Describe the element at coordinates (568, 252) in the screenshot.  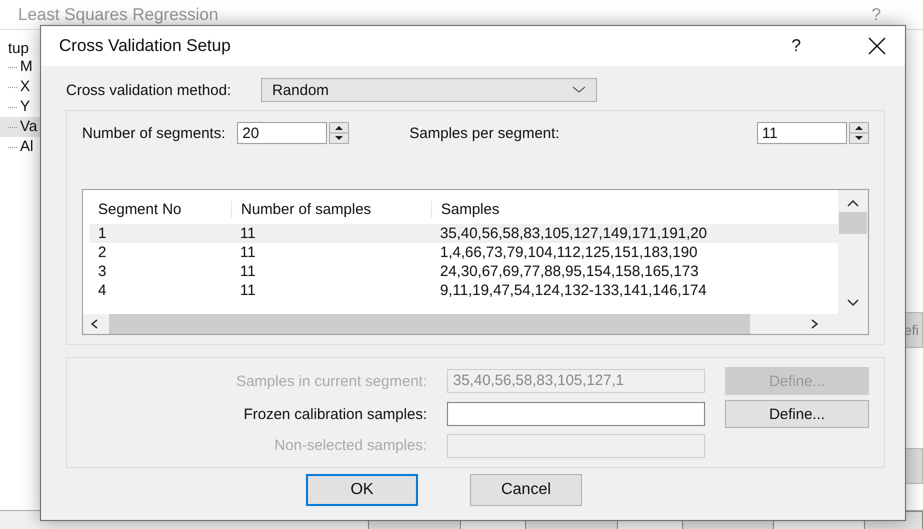
I see `table-cell-text: 1,4,66,73,79,104,112,125,151,183,190` at that location.